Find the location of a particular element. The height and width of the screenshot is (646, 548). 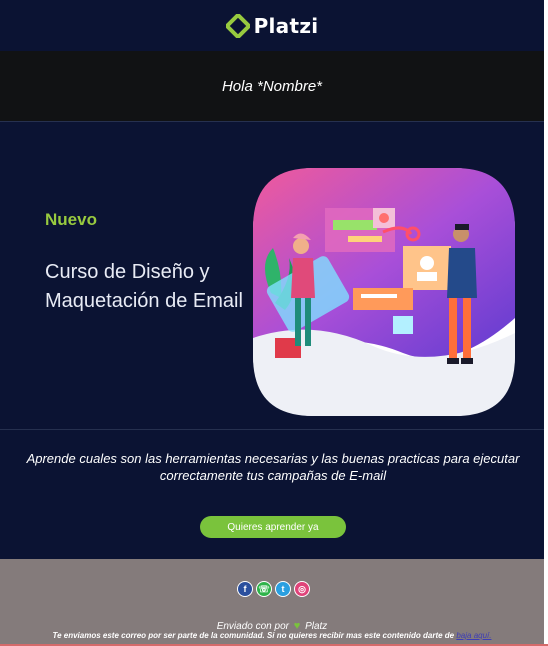

email-header: Platzi is located at coordinates (272, 25).